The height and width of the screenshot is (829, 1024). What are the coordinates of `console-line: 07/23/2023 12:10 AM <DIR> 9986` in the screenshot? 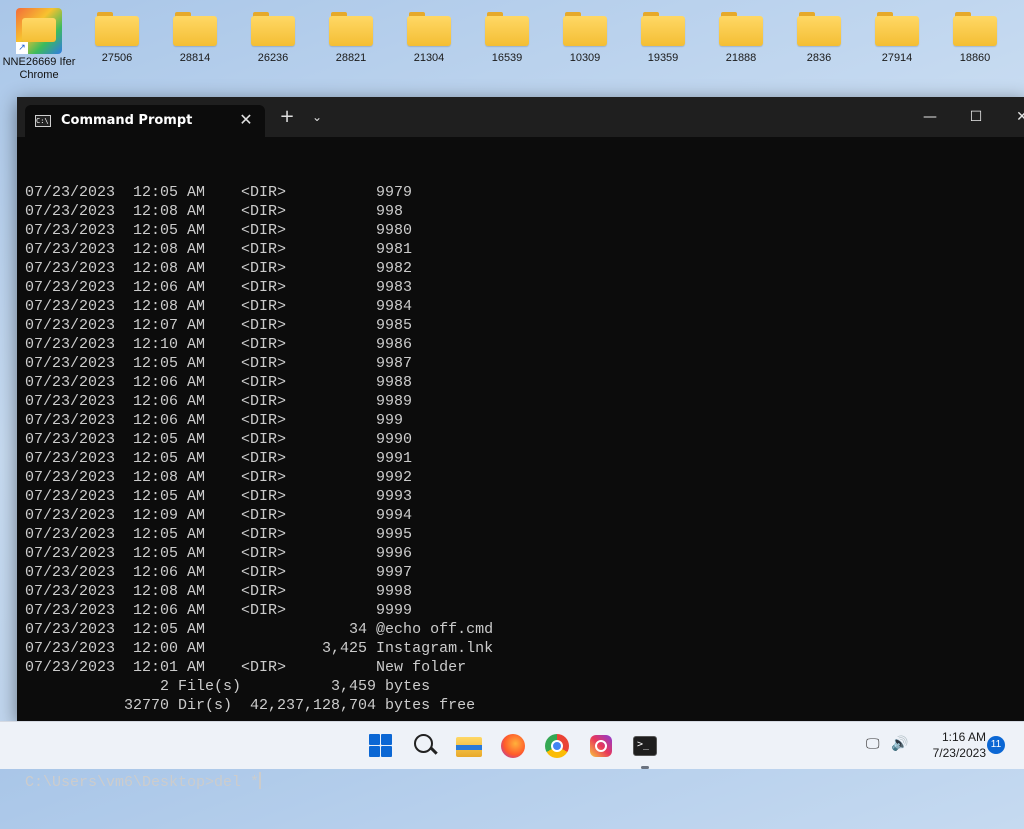 It's located at (219, 344).